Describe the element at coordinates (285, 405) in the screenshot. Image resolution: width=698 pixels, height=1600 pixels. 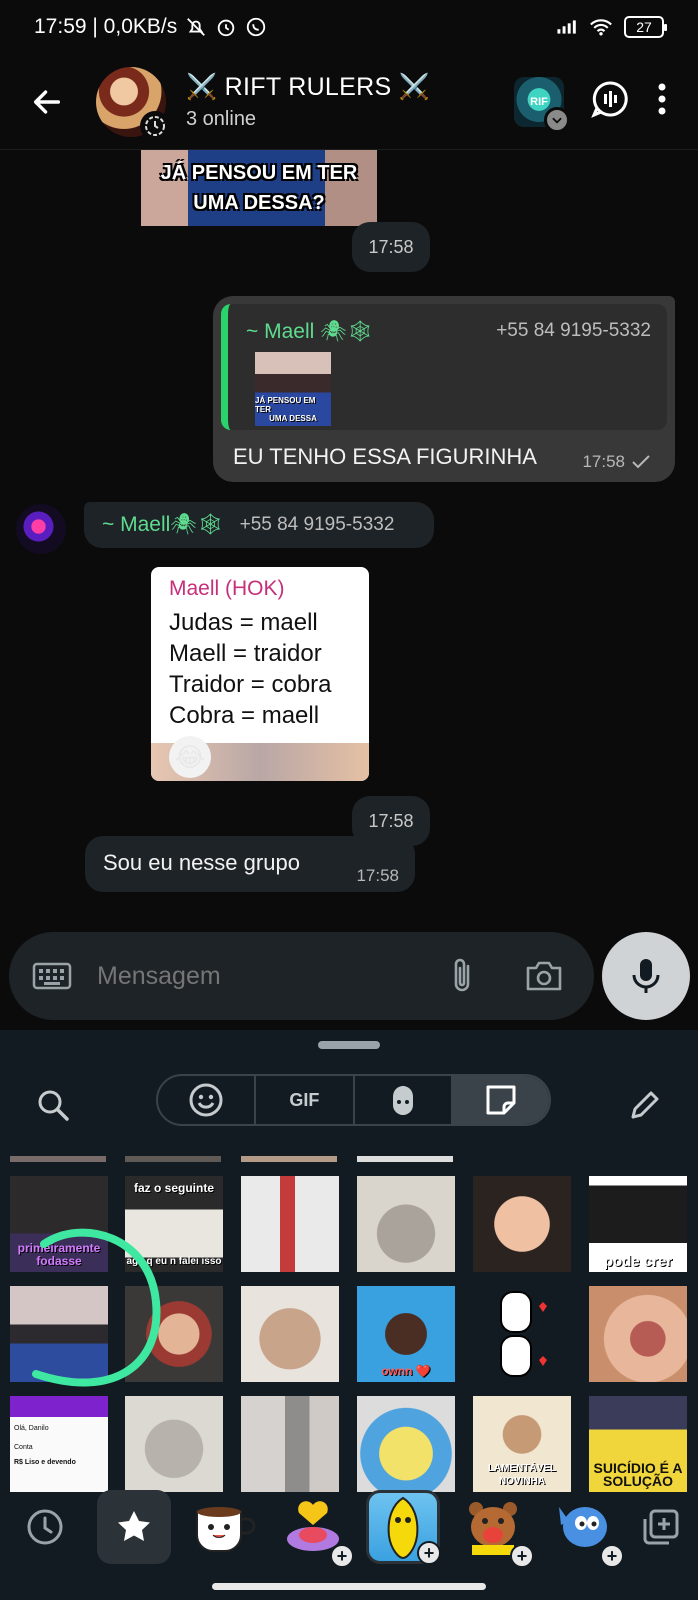
I see `quote-thumb-text-1: JÁ PENSOU EM TER` at that location.